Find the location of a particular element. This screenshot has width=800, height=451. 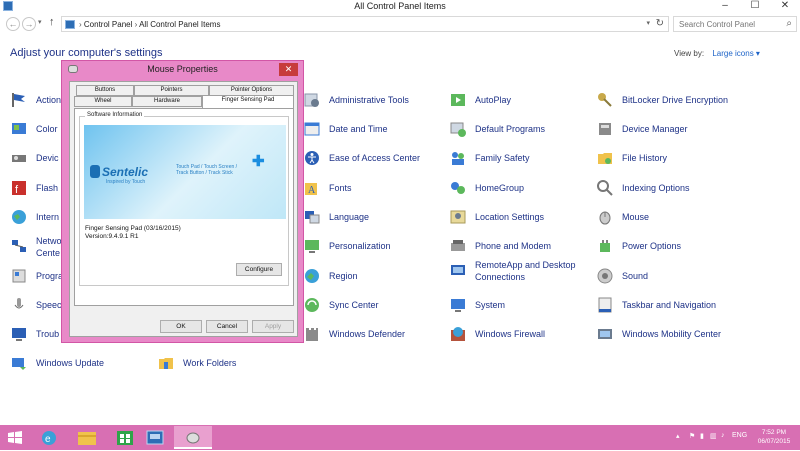

sentelic-logo: Sentelic is located at coordinates (125, 172).